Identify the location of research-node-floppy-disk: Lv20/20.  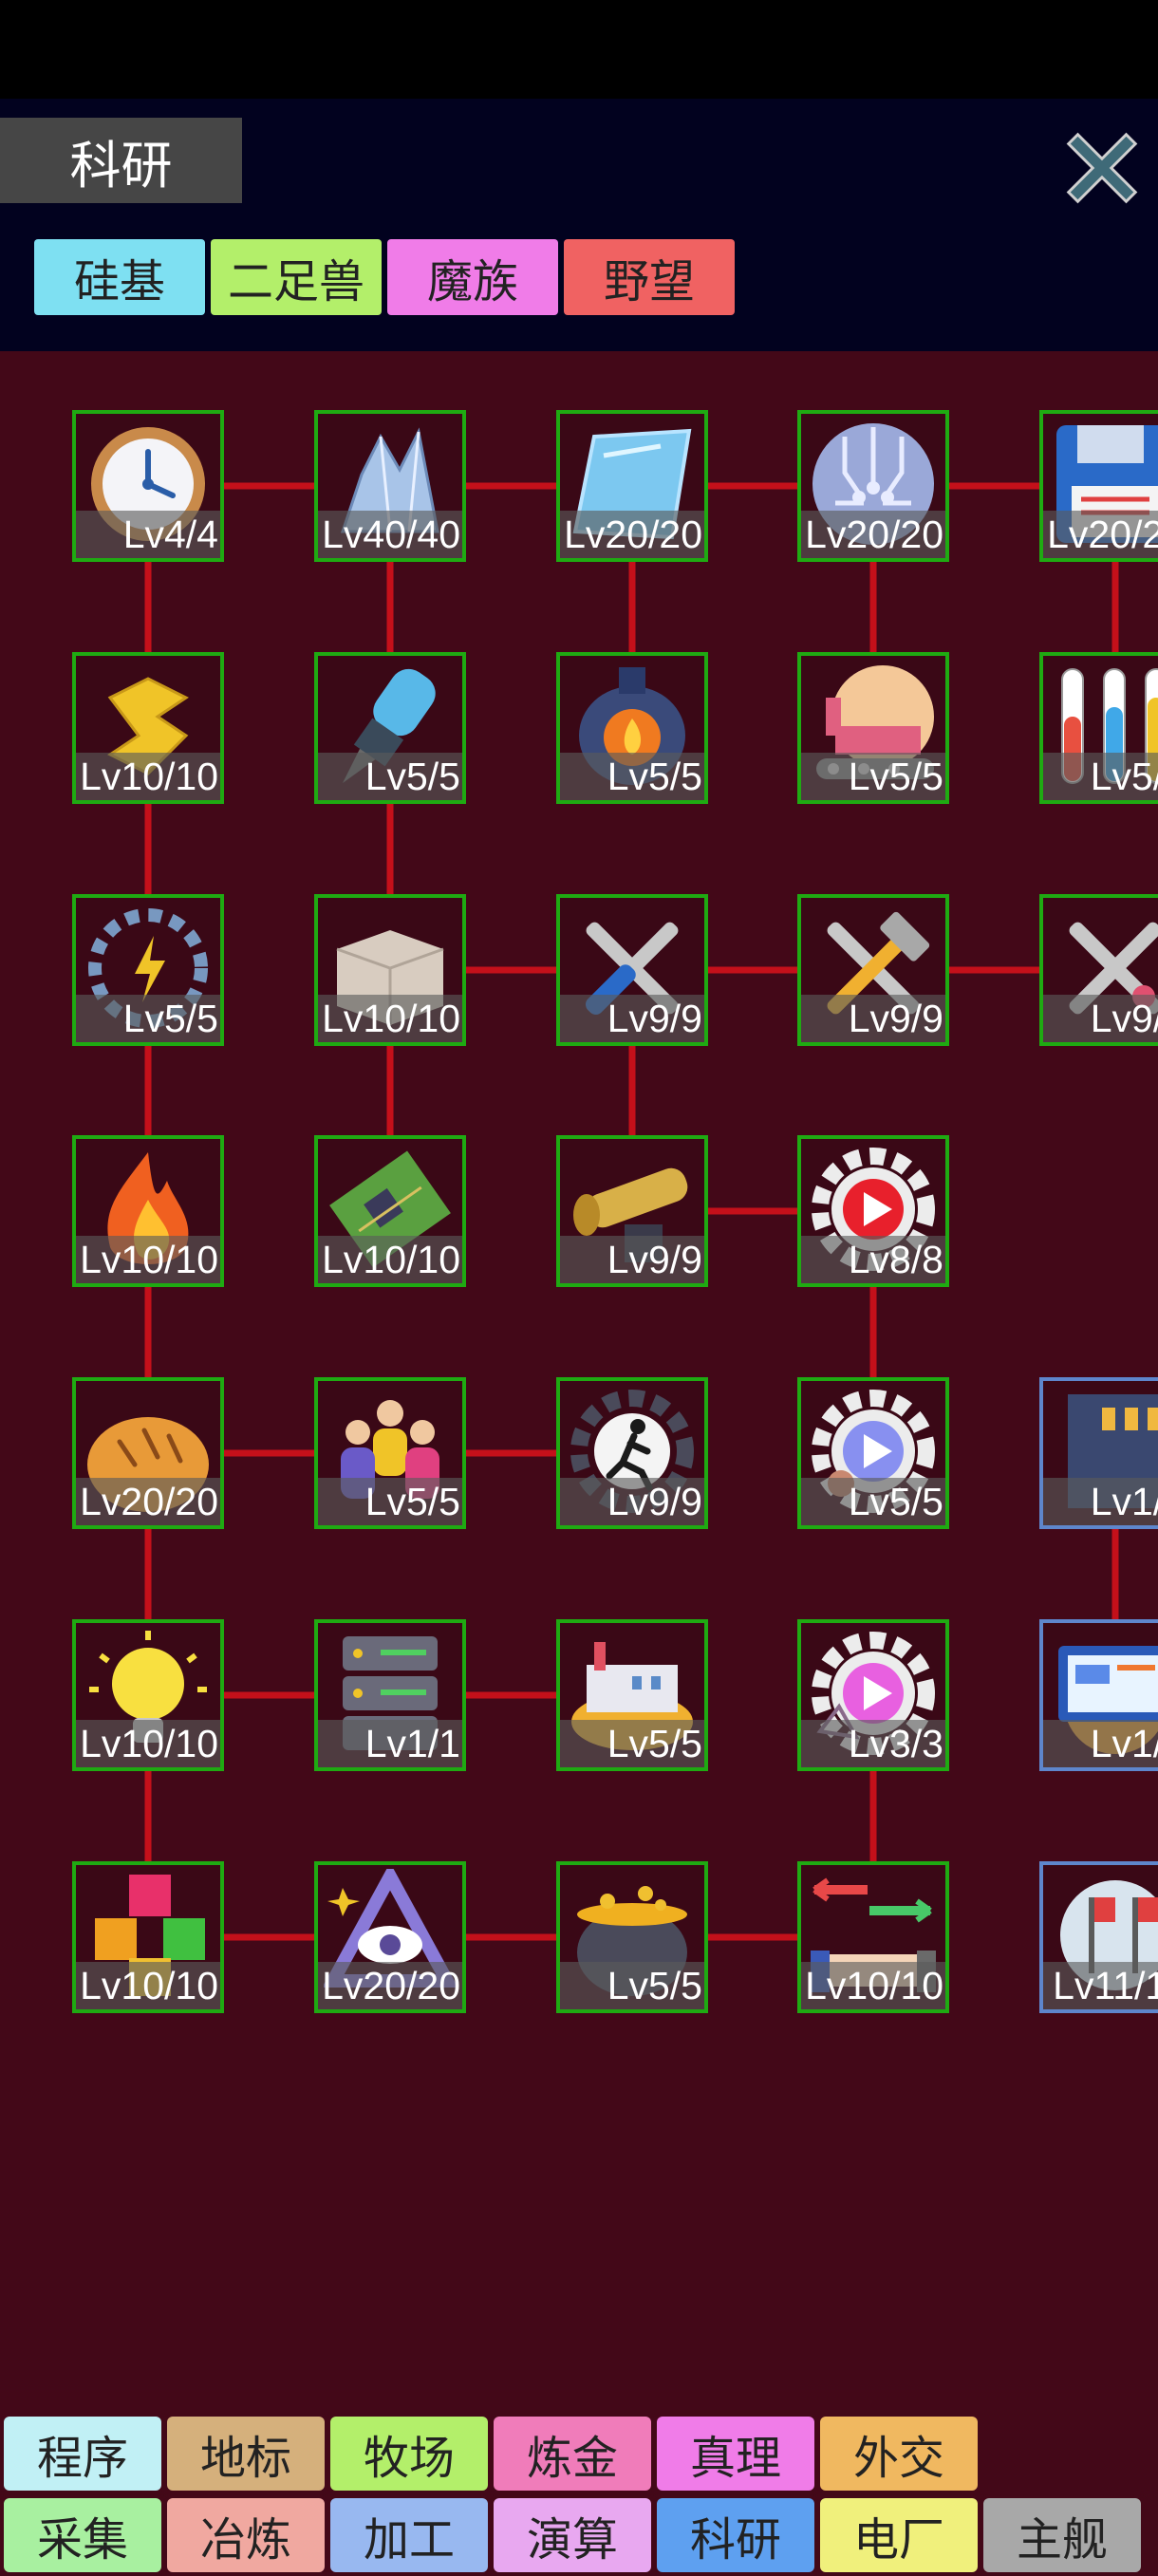
(1098, 486).